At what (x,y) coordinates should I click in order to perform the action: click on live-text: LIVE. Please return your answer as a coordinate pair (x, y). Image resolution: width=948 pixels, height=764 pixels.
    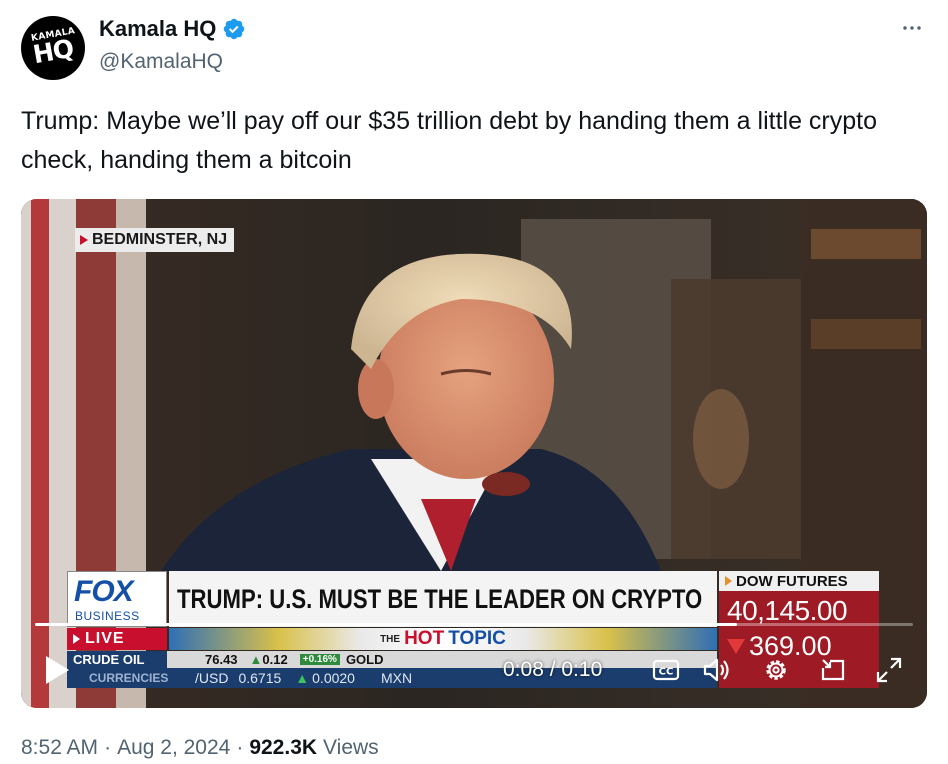
    Looking at the image, I should click on (105, 638).